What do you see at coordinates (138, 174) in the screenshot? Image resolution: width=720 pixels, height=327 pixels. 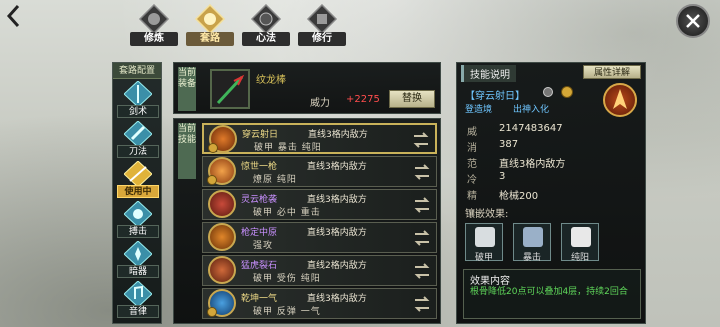 I see `spear-icon` at bounding box center [138, 174].